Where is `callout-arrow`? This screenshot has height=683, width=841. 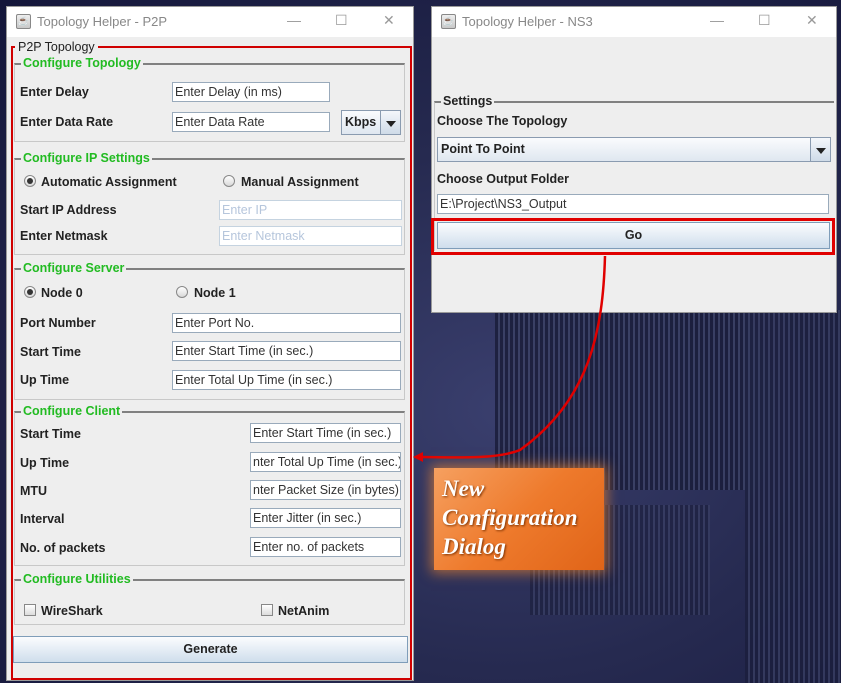
callout-arrow is located at coordinates (510, 358).